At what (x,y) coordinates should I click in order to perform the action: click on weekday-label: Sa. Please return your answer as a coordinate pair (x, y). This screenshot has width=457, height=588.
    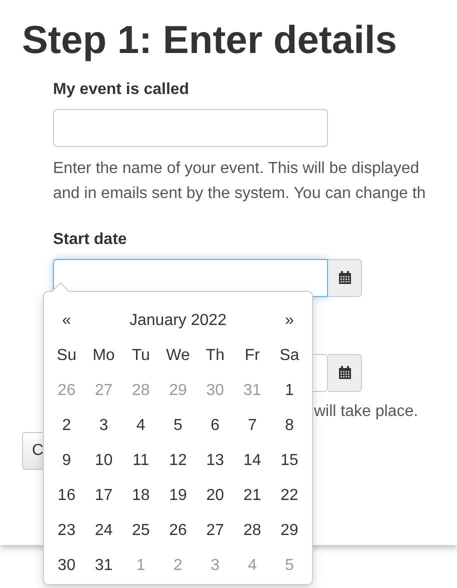
    Looking at the image, I should click on (290, 355).